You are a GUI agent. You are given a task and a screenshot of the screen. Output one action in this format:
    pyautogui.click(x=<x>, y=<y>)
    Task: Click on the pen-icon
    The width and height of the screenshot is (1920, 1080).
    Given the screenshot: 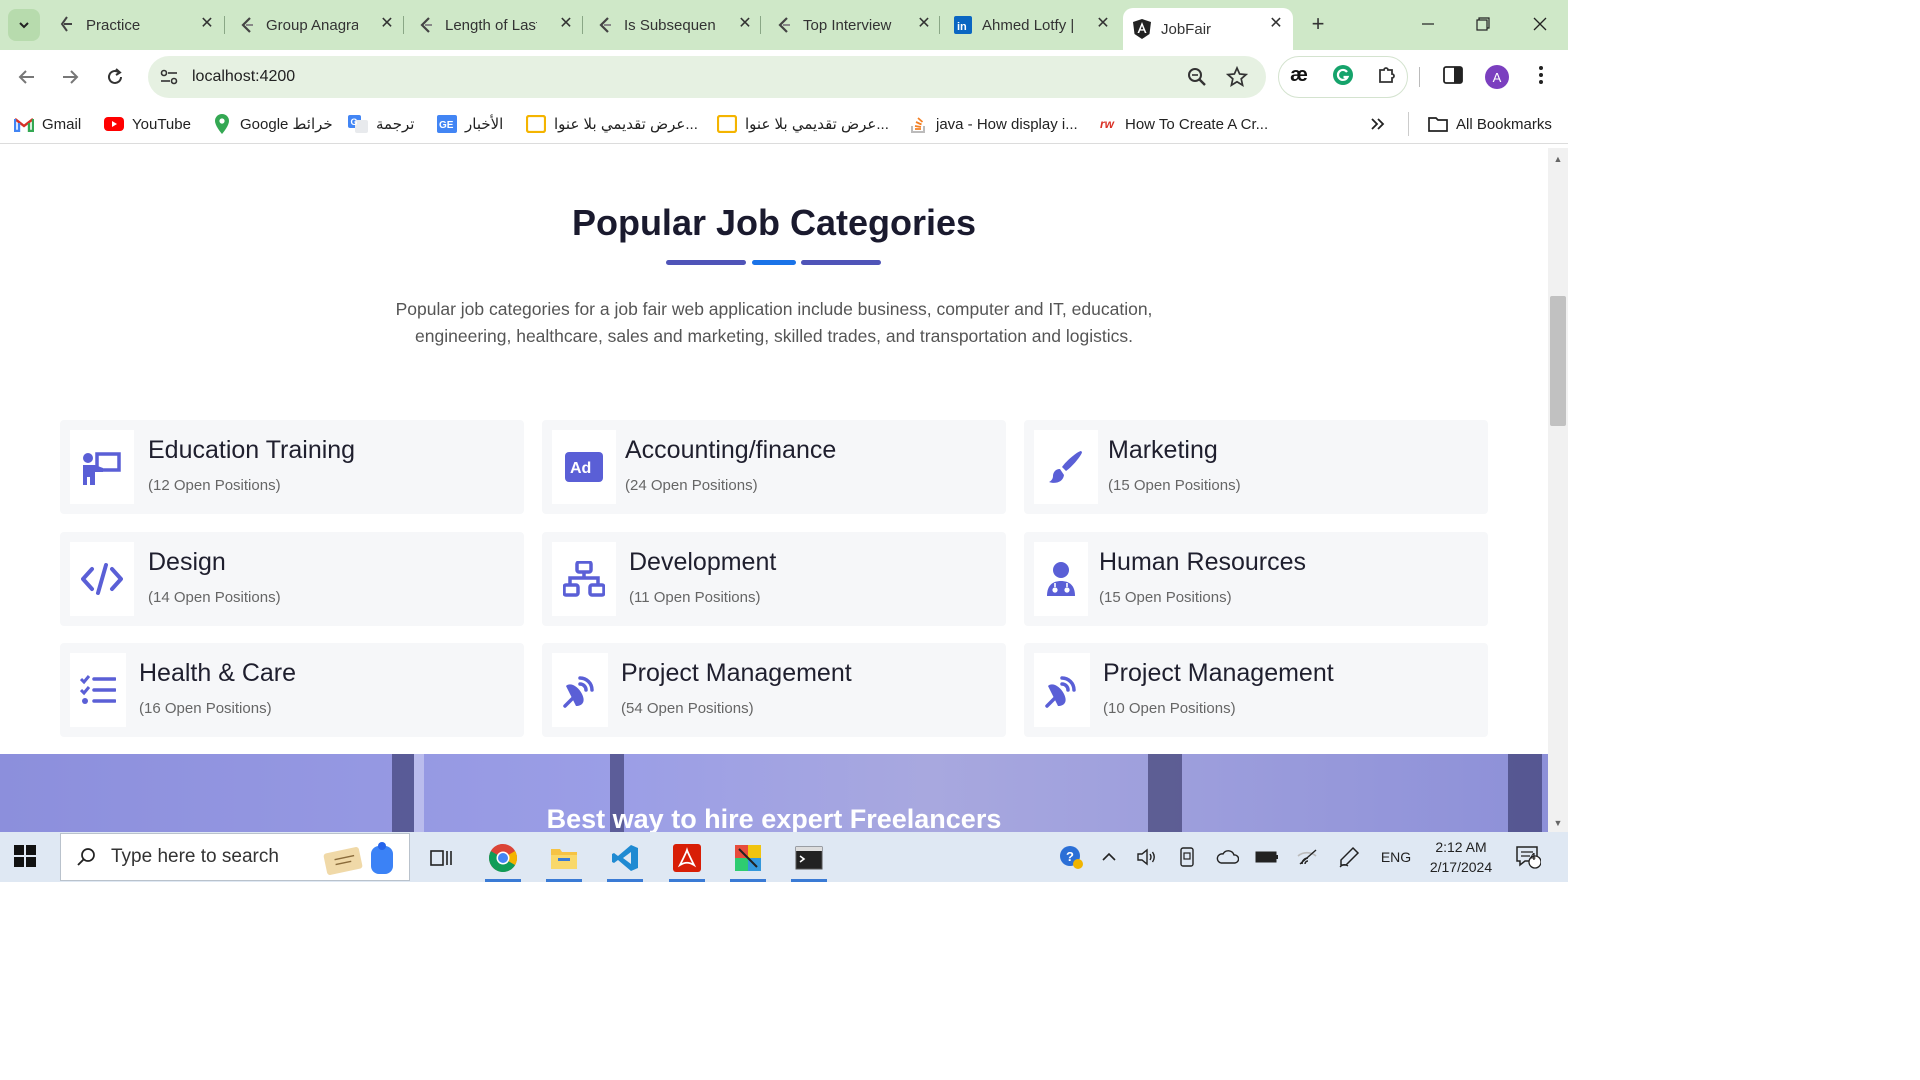 What is the action you would take?
    pyautogui.click(x=1349, y=857)
    